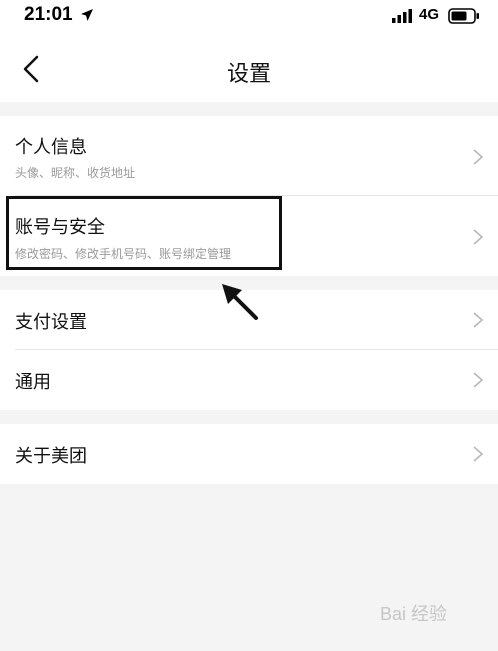 This screenshot has width=498, height=651. What do you see at coordinates (33, 382) in the screenshot?
I see `general-title: 通用` at bounding box center [33, 382].